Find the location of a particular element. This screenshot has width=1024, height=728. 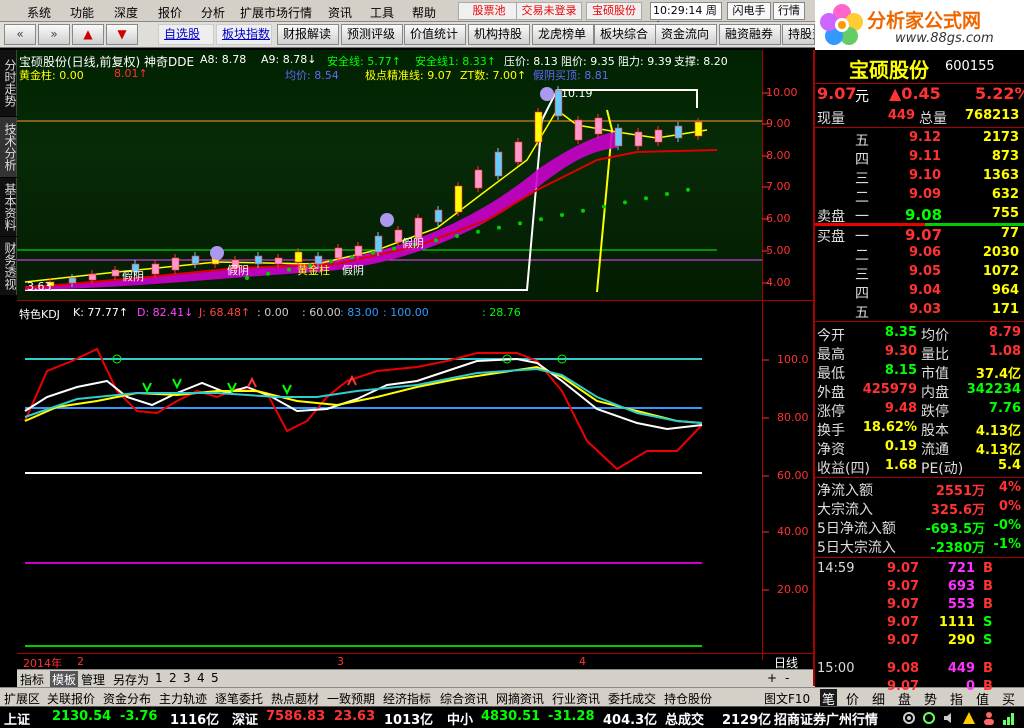

indicator-tab: 另存为 is located at coordinates (131, 679).